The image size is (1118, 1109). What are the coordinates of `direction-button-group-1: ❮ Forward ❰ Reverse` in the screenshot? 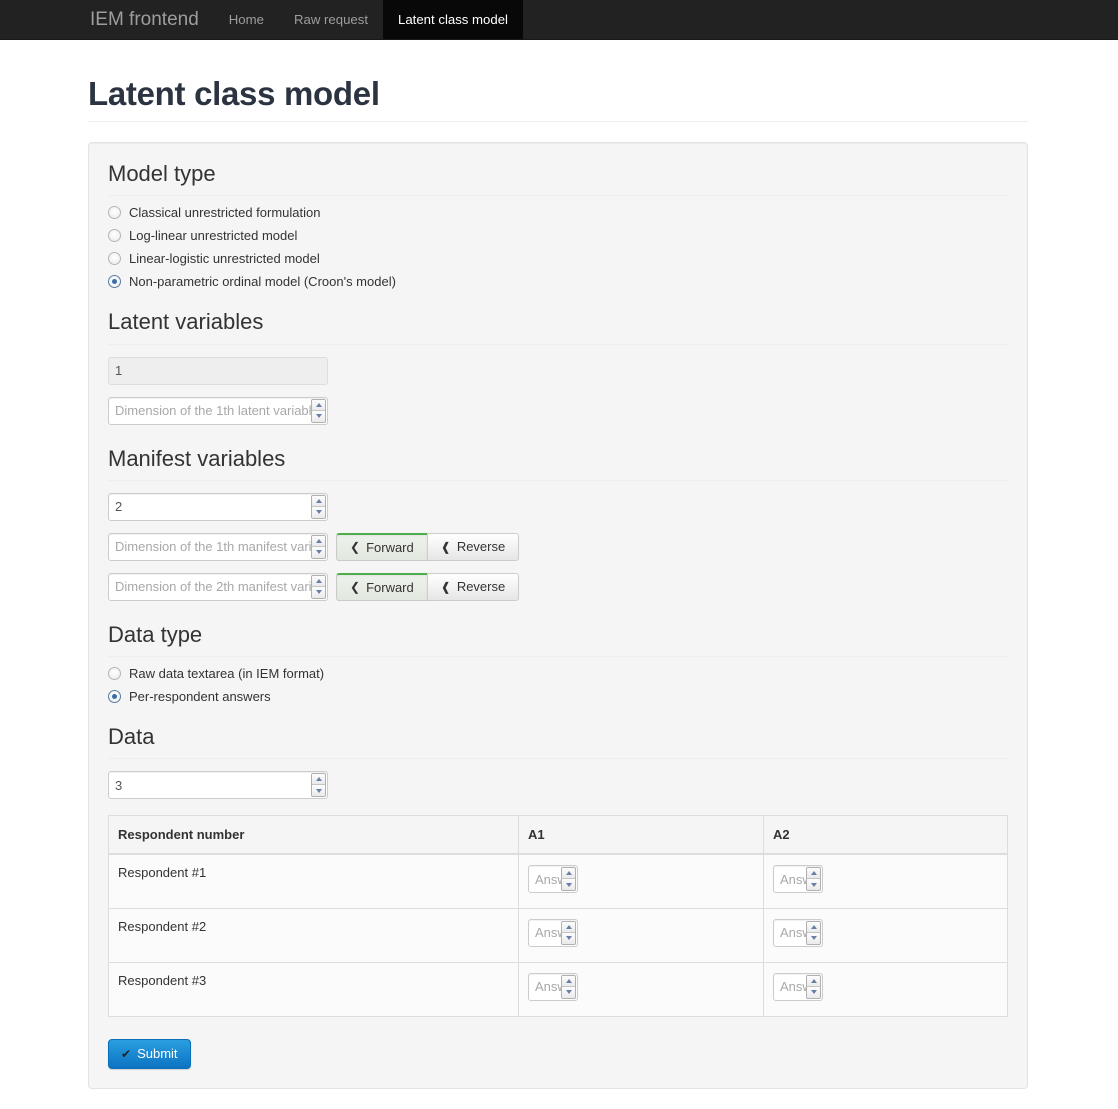 It's located at (428, 546).